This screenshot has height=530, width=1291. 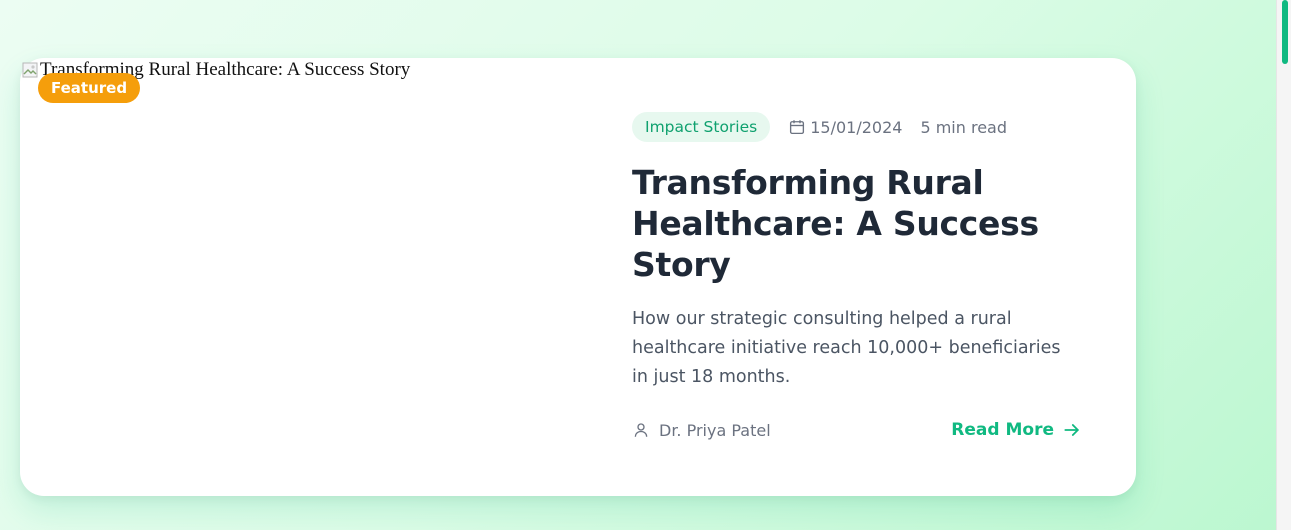 I want to click on calendar-icon, so click(x=797, y=127).